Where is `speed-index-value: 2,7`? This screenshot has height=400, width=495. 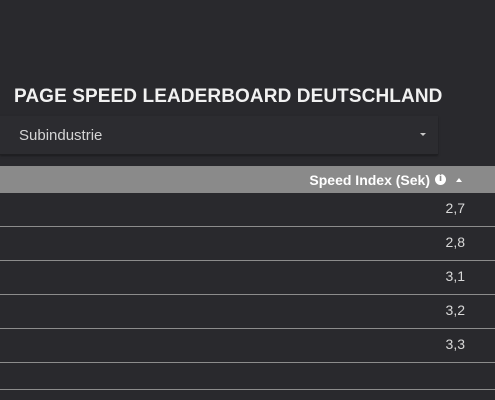
speed-index-value: 2,7 is located at coordinates (455, 208).